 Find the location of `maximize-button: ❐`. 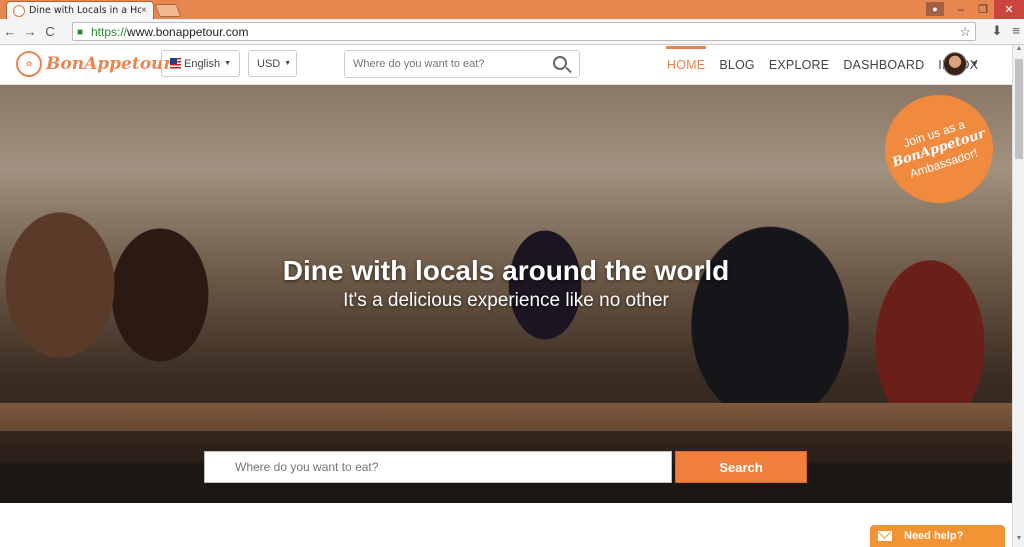

maximize-button: ❐ is located at coordinates (983, 9).